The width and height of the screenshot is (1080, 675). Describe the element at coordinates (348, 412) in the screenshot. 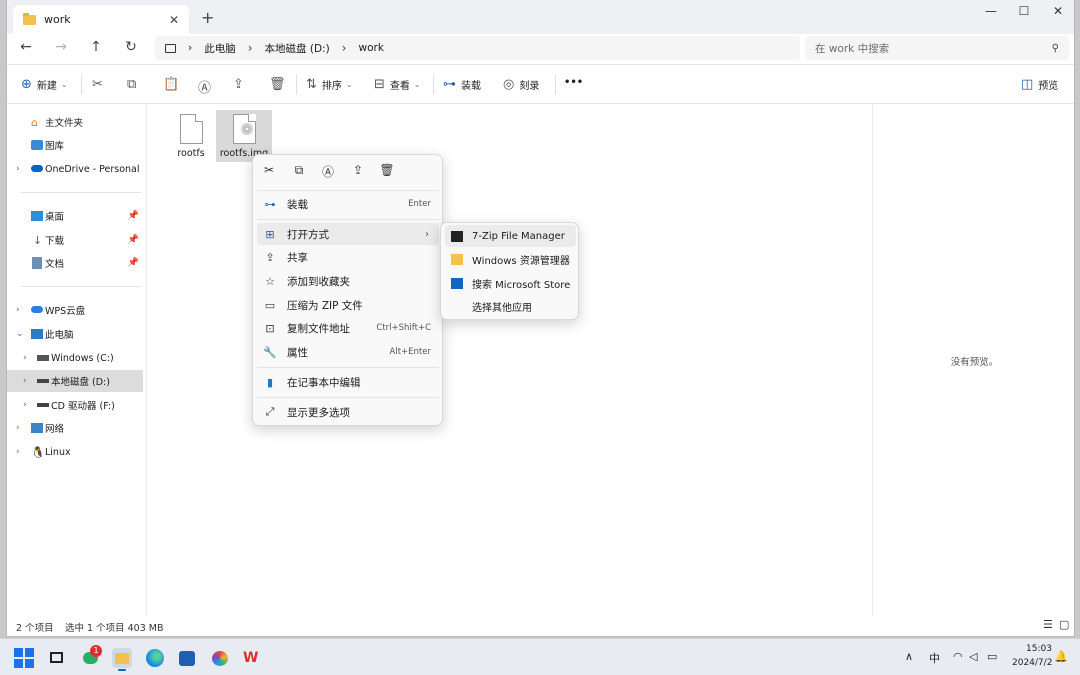

I see `menu-item-more-options: ⤢ 显示更多选项` at that location.